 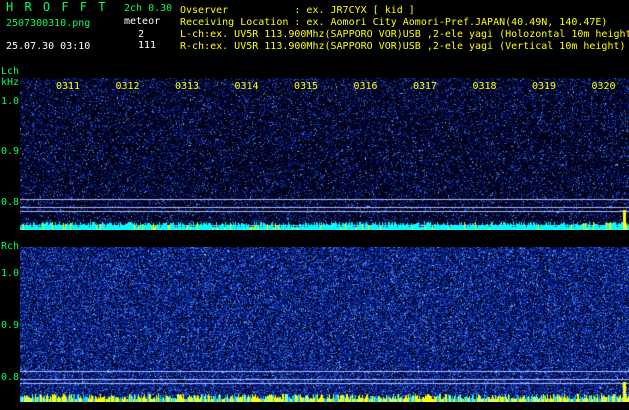 I want to click on l-channel-count: 2, so click(x=141, y=34).